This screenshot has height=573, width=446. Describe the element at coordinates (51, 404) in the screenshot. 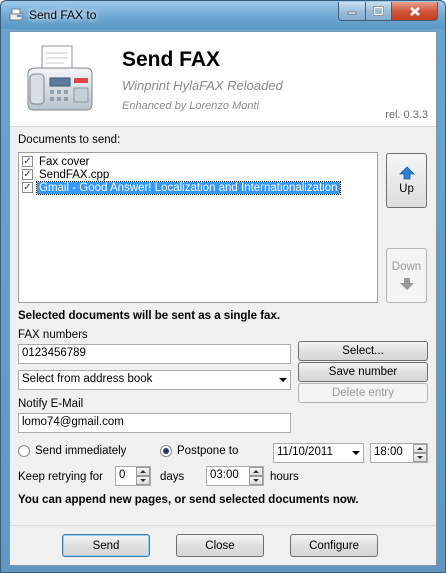

I see `notify-email-label: Notify E-Mail` at that location.